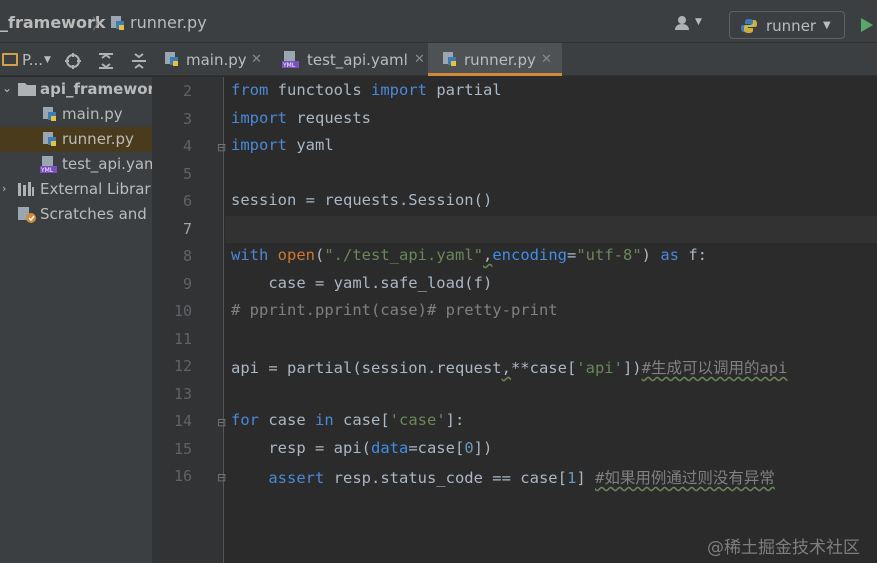 The image size is (877, 563). What do you see at coordinates (96, 189) in the screenshot?
I see `tree-item-label: External Librarie` at bounding box center [96, 189].